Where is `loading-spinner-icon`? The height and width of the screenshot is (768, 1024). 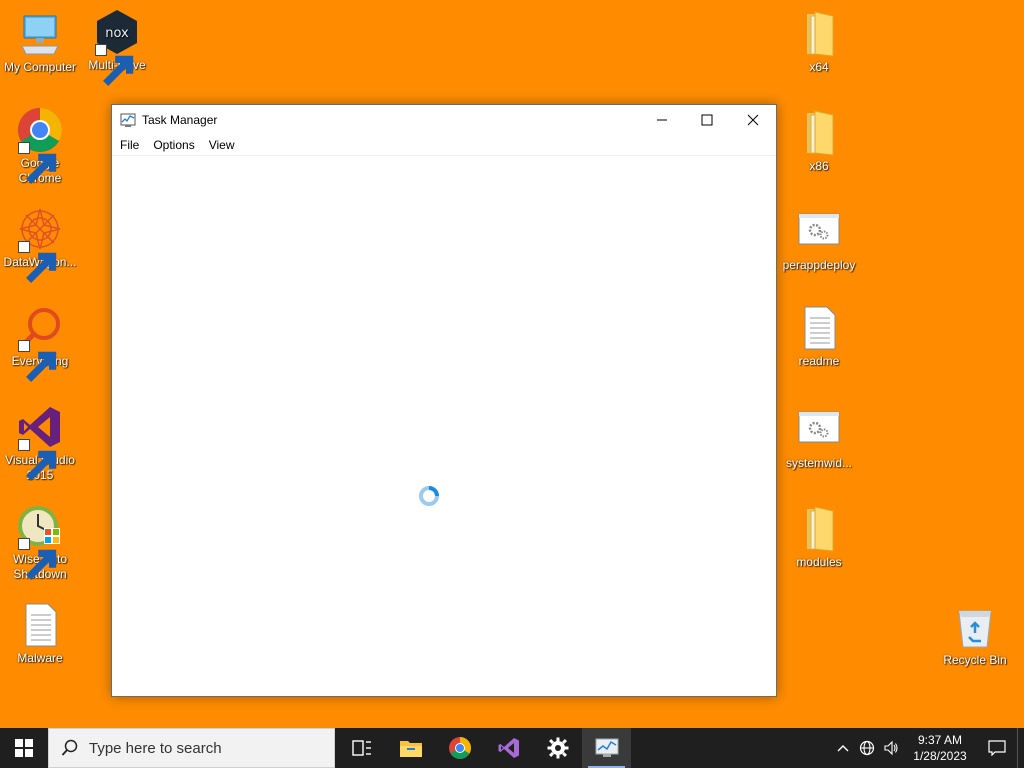 loading-spinner-icon is located at coordinates (429, 496).